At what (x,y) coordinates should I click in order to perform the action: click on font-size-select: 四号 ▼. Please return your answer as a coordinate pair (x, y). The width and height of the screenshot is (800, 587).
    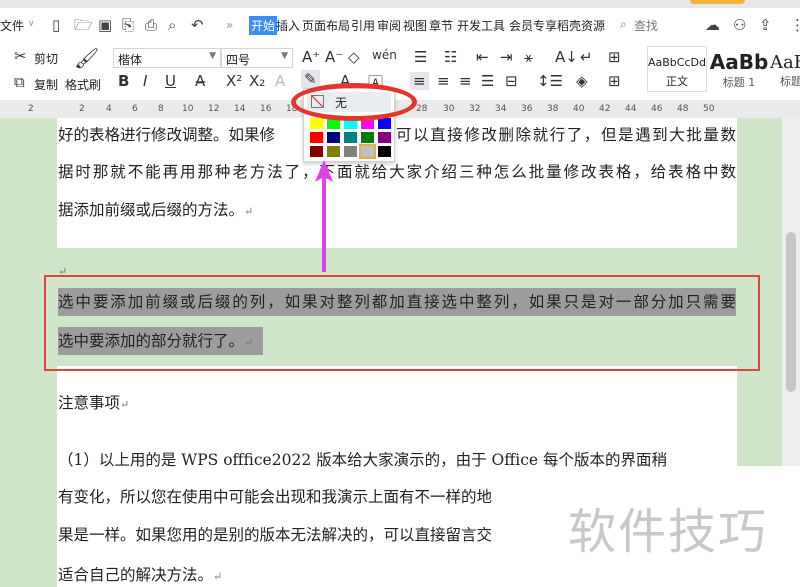
    Looking at the image, I should click on (257, 58).